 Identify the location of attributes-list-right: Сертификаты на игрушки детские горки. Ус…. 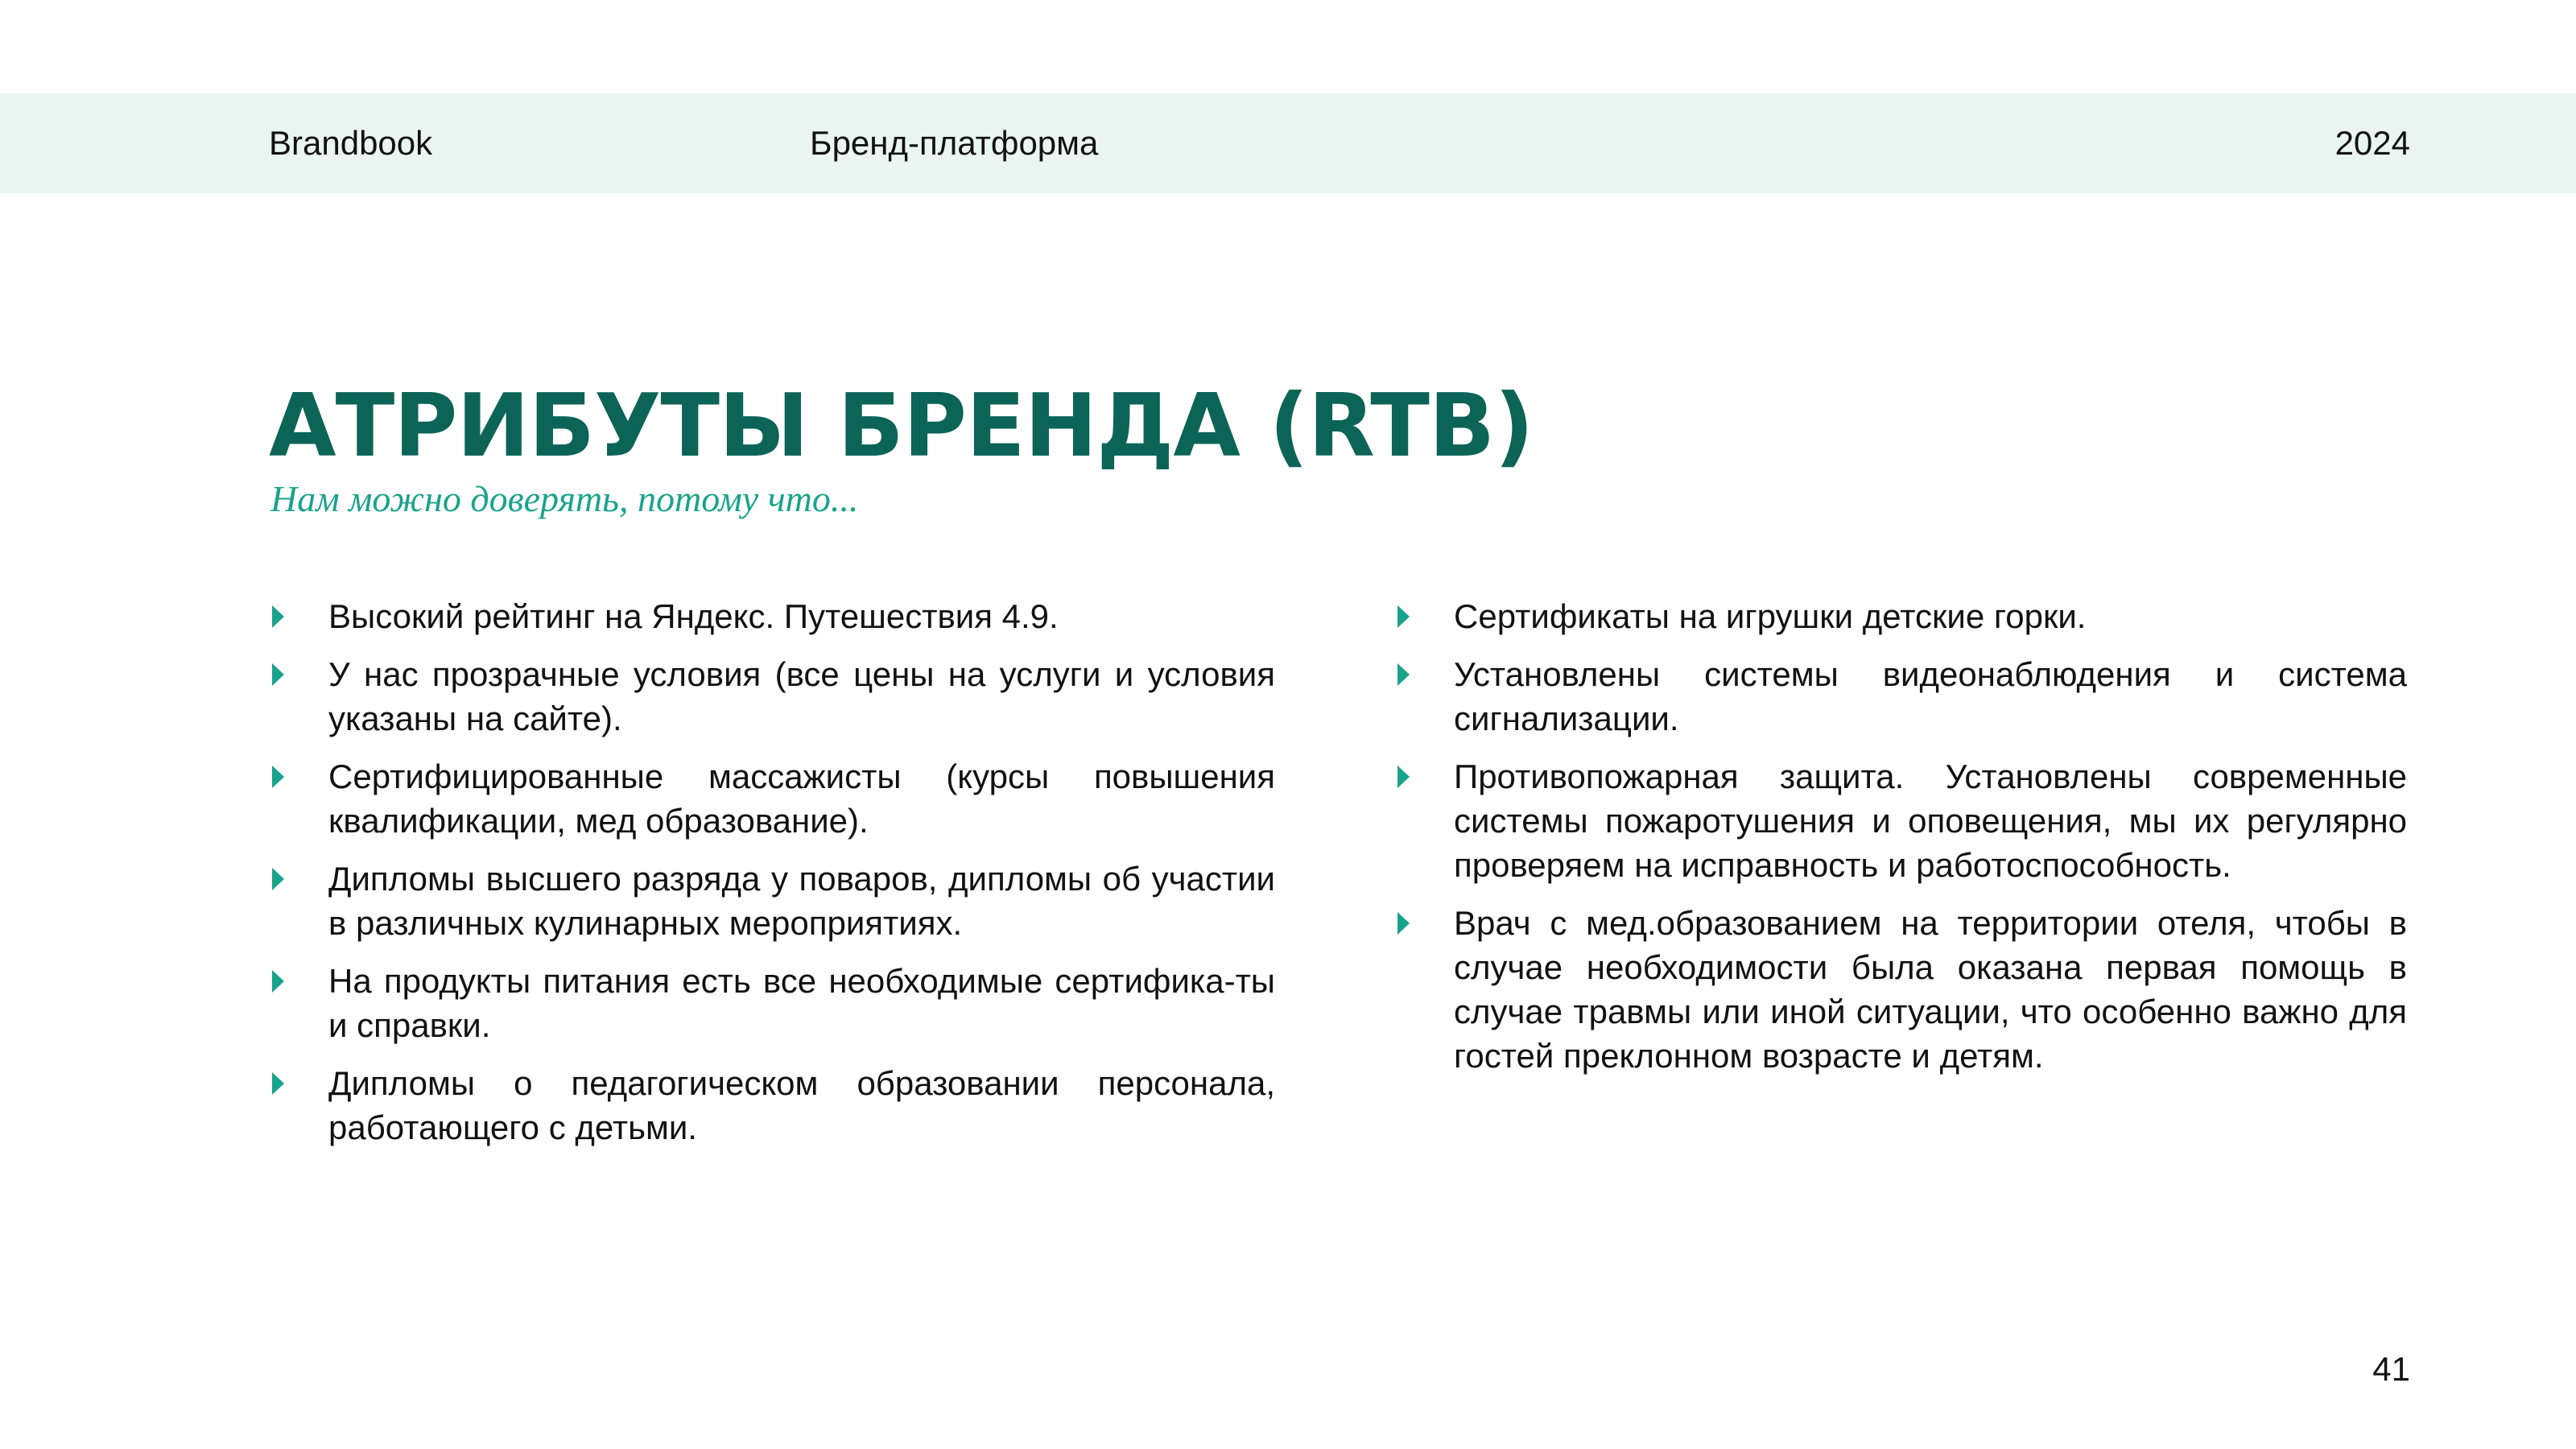
(1900, 843).